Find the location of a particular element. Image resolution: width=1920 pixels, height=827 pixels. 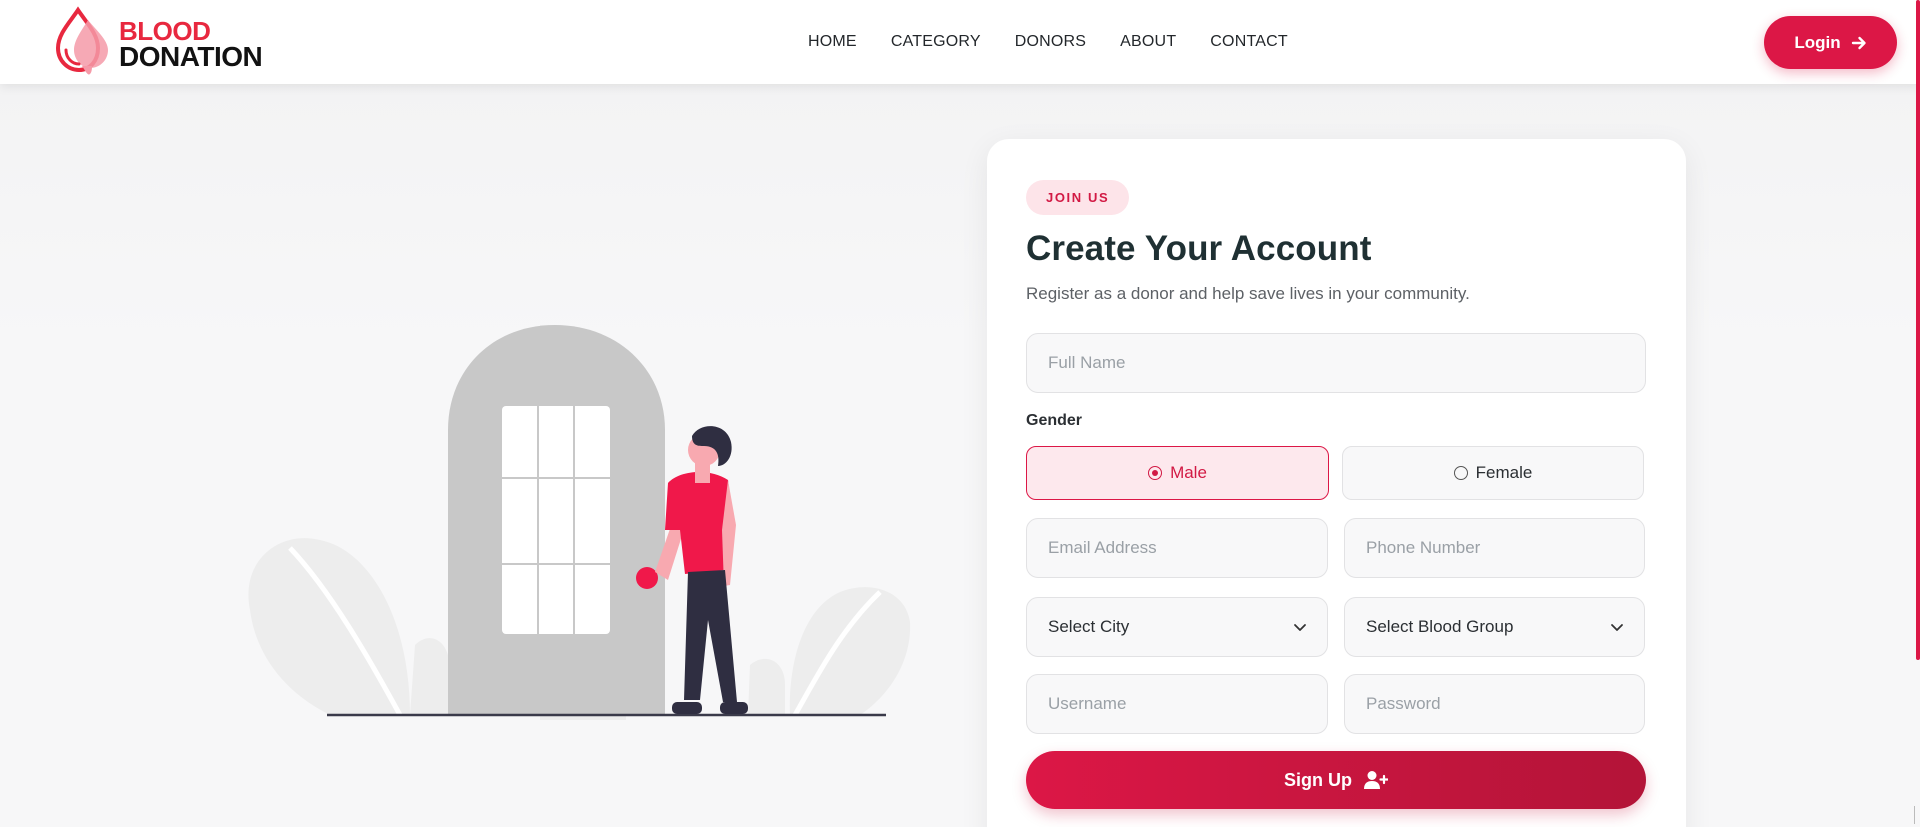

phone-input: Phone Number is located at coordinates (1494, 548).